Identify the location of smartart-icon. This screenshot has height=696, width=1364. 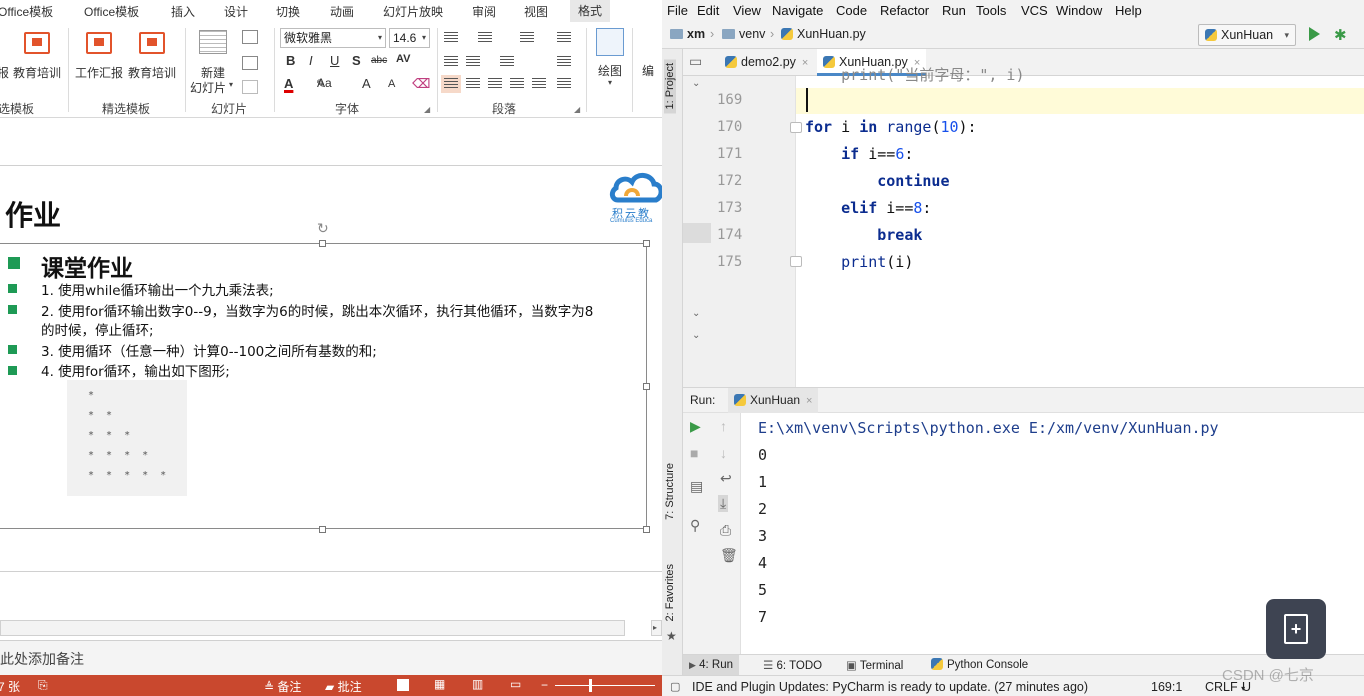
(564, 84).